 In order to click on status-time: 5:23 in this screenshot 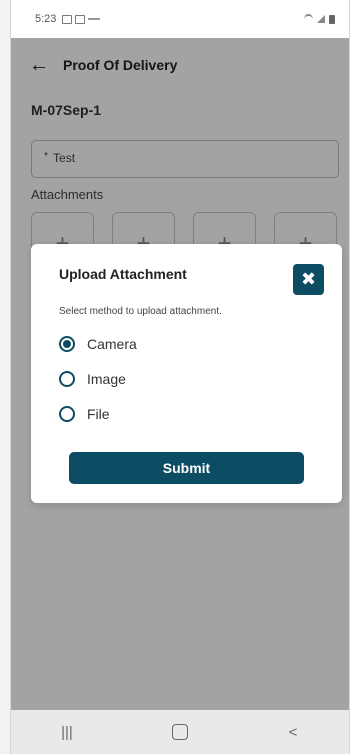, I will do `click(46, 19)`.